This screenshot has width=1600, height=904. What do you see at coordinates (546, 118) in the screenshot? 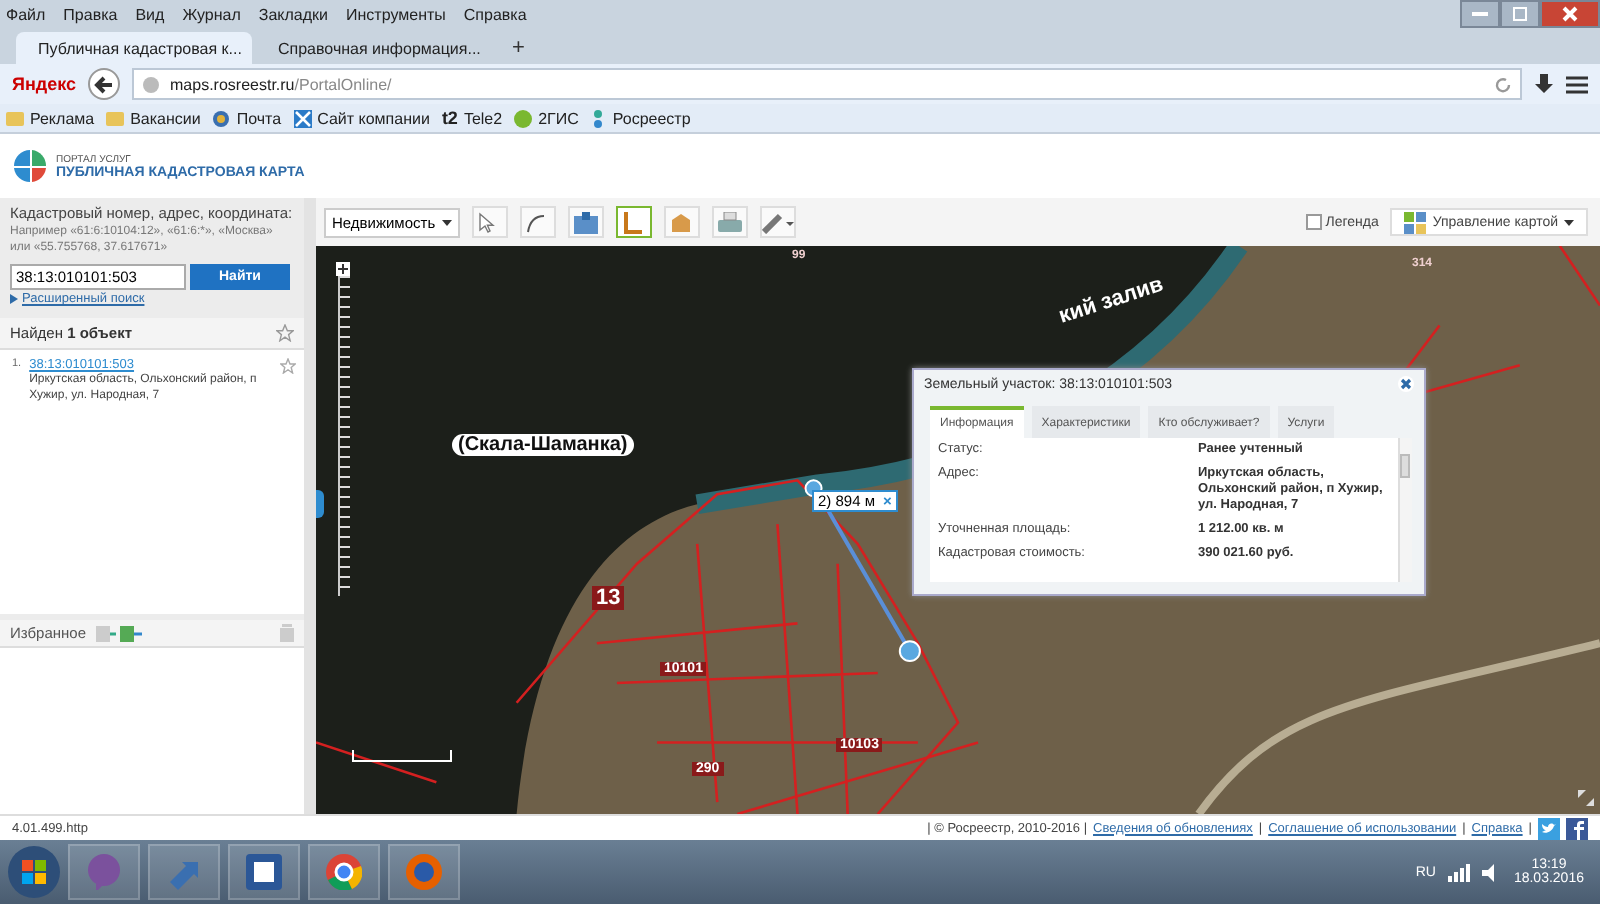
I see `bookmark: 2ГИС` at bounding box center [546, 118].